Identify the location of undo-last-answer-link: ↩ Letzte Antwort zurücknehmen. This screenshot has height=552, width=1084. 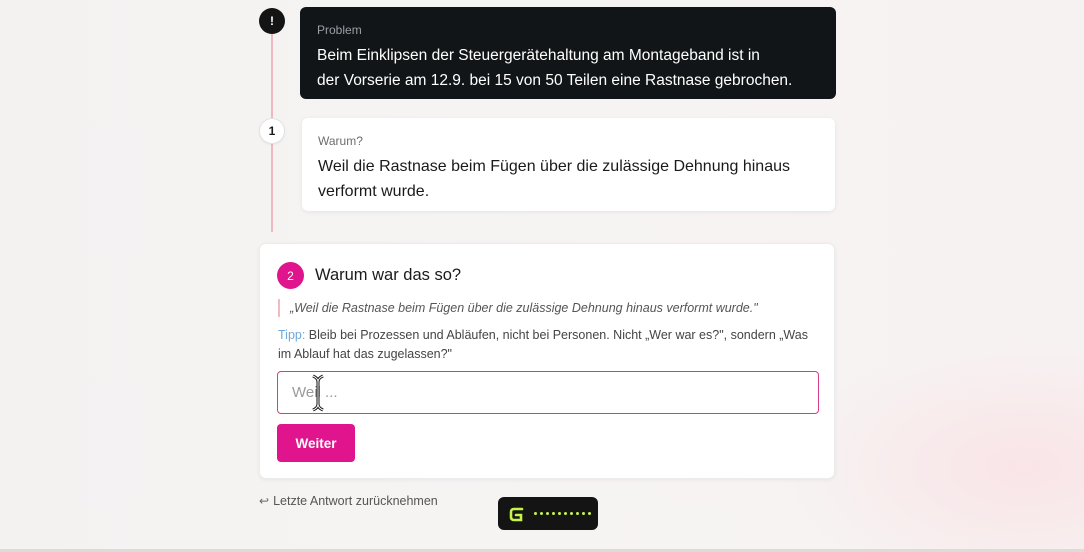
(348, 501).